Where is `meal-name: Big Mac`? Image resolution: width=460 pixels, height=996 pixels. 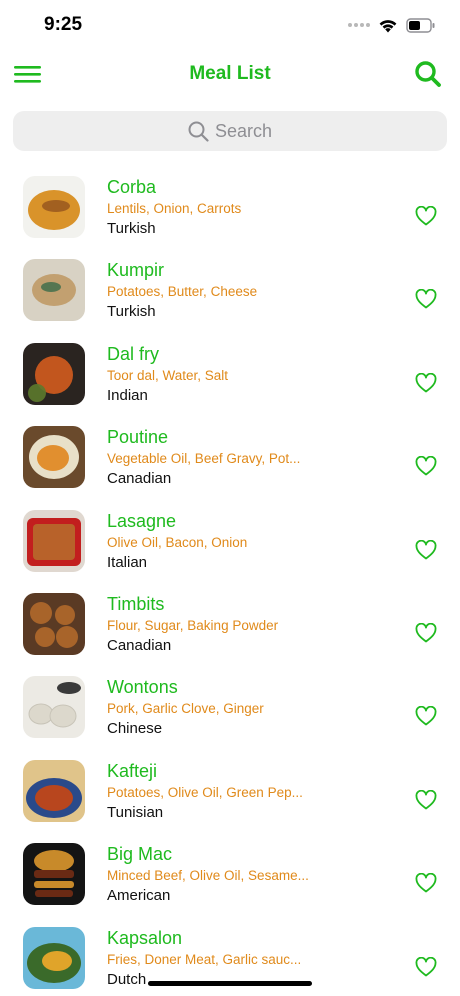
meal-name: Big Mac is located at coordinates (140, 854).